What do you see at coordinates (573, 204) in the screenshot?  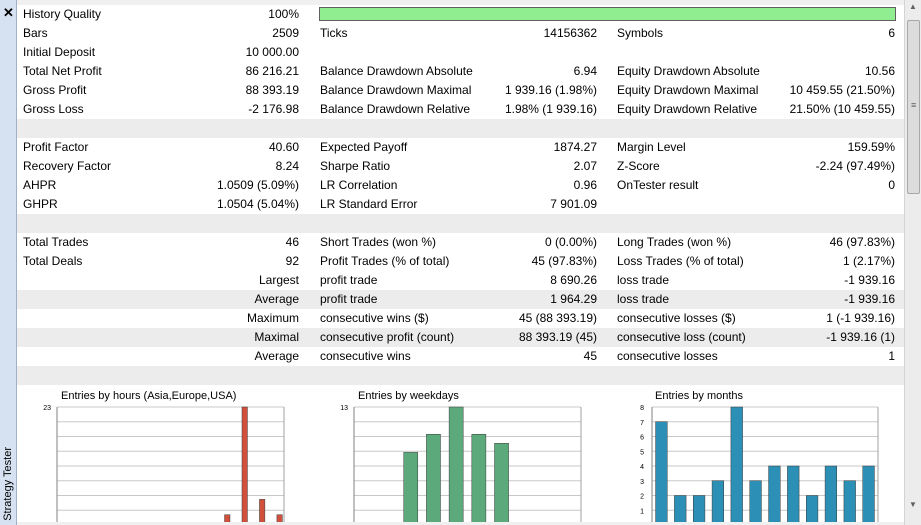 I see `metric-value: 7 901.09` at bounding box center [573, 204].